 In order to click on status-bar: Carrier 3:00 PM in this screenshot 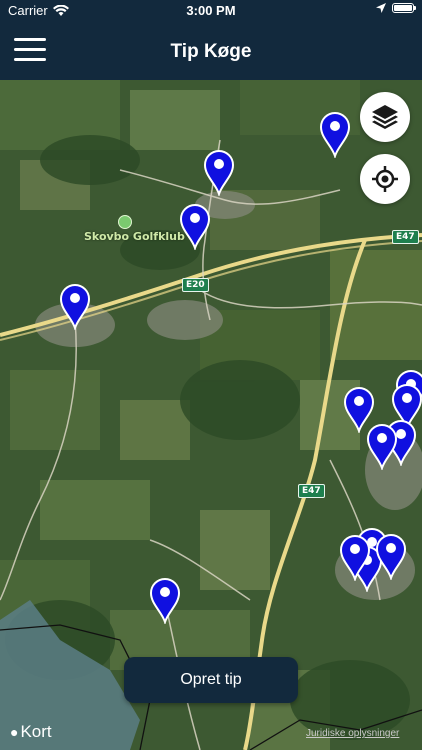, I will do `click(211, 11)`.